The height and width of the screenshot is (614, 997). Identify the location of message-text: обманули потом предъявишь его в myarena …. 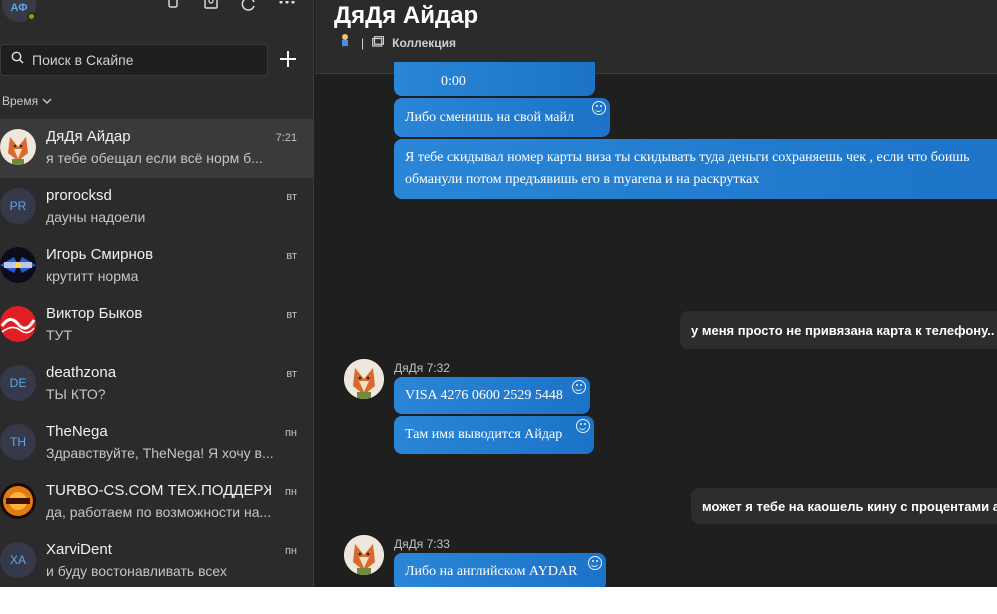
(582, 179).